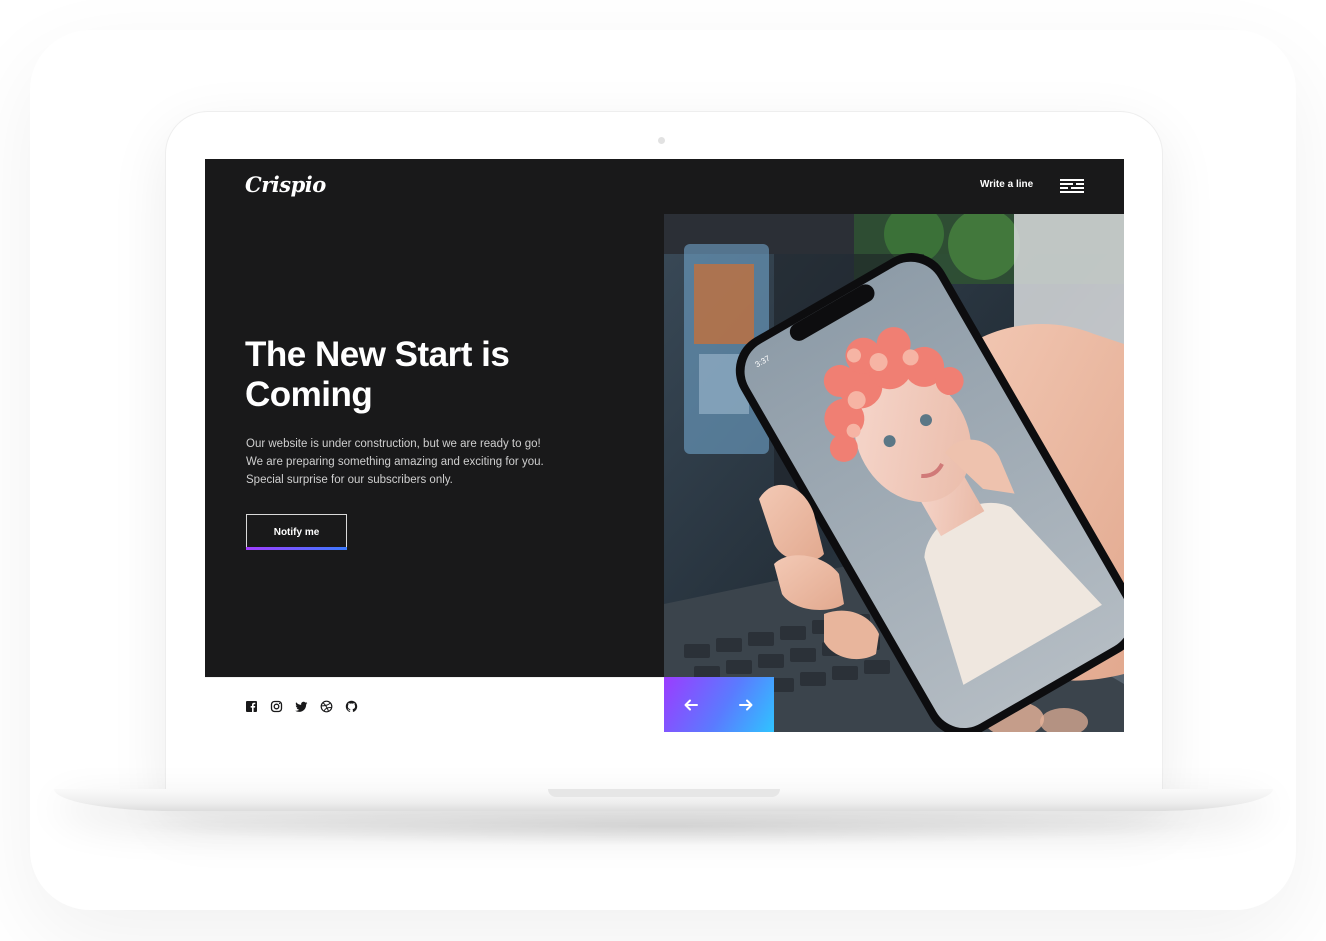 The height and width of the screenshot is (941, 1326). I want to click on social-links, so click(301, 706).